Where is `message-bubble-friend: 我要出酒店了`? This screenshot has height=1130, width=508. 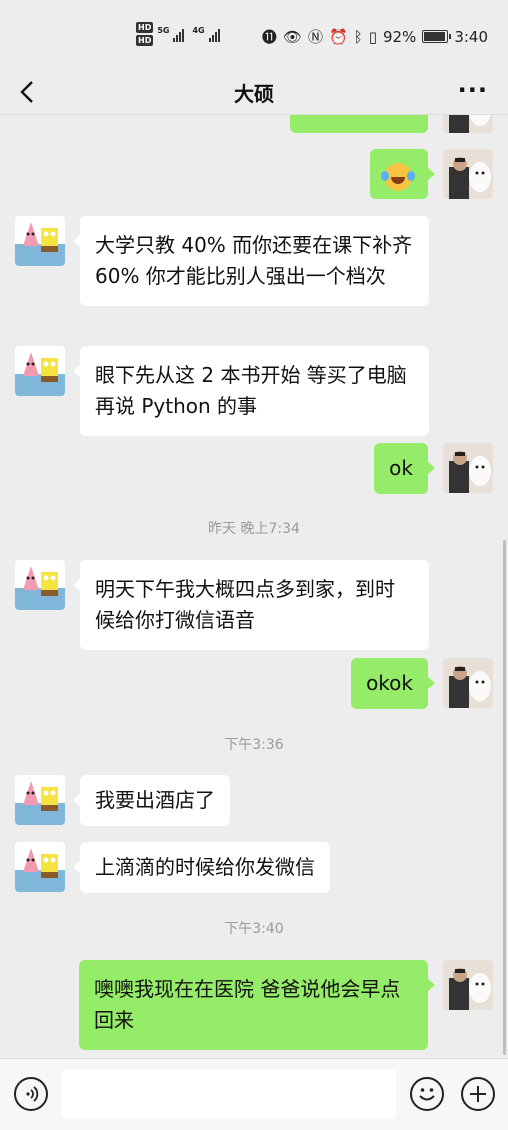 message-bubble-friend: 我要出酒店了 is located at coordinates (151, 800).